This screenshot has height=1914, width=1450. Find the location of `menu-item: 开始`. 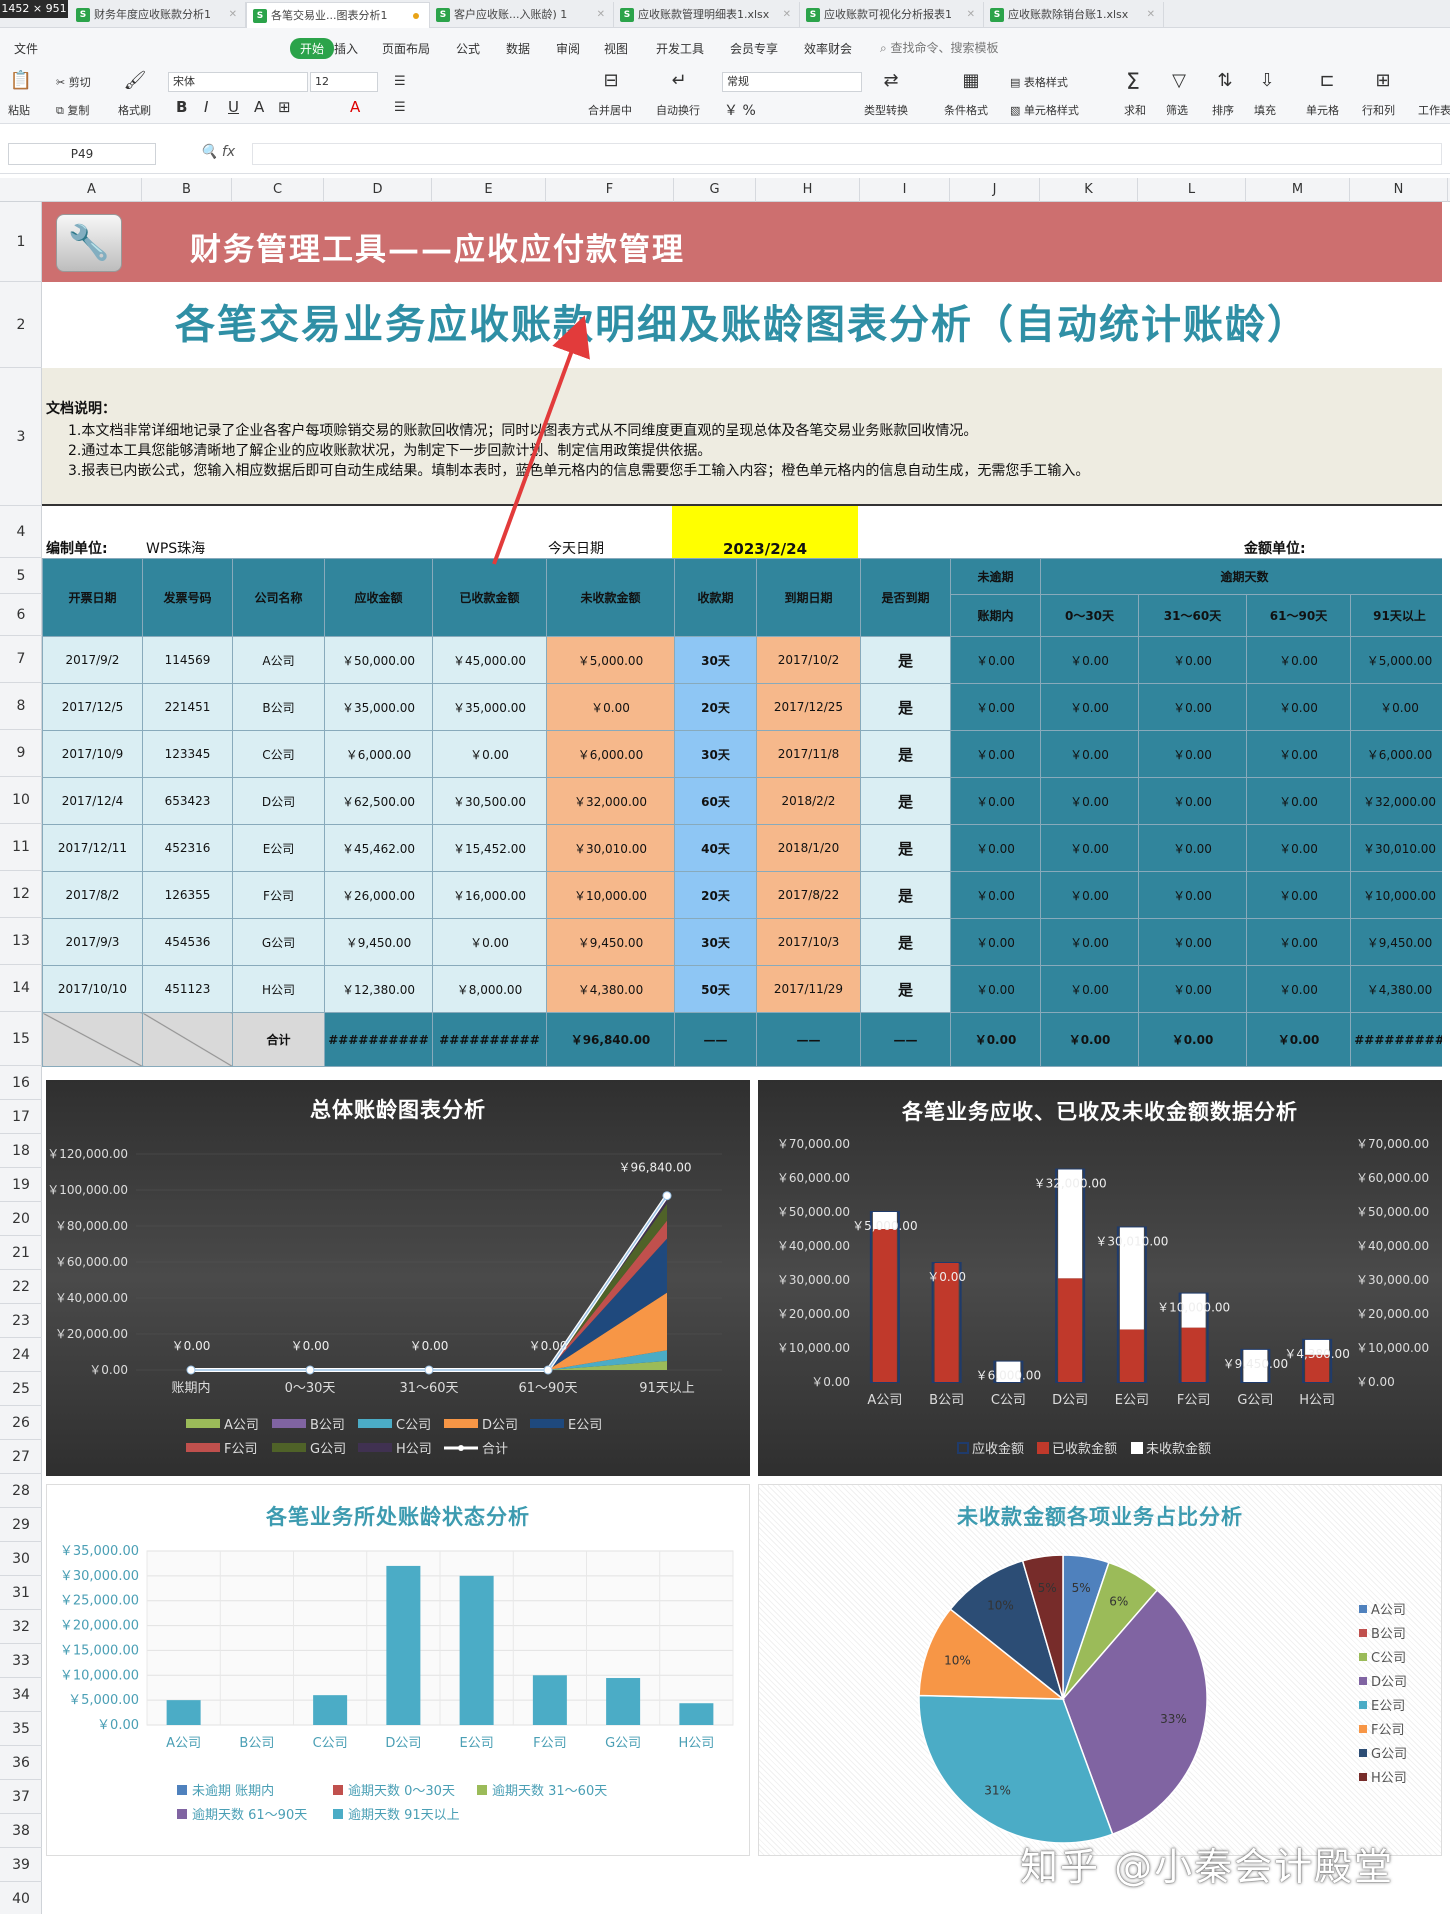

menu-item: 开始 is located at coordinates (312, 48).